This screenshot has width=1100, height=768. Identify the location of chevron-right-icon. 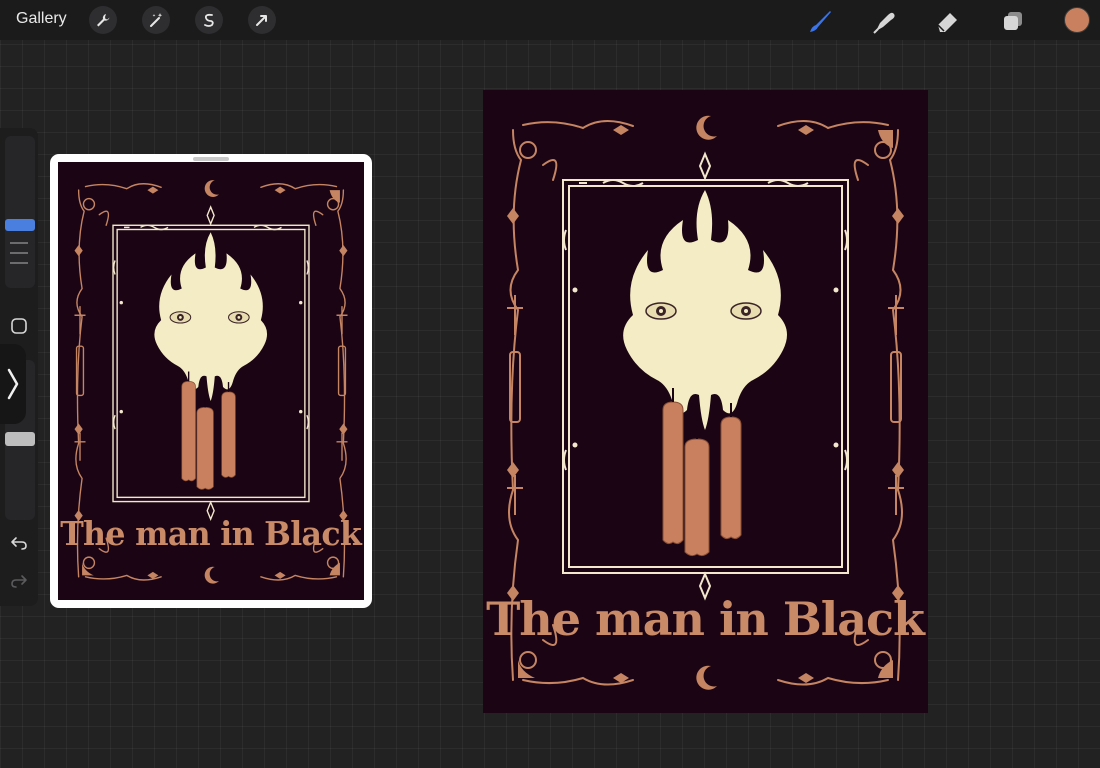
(13, 384).